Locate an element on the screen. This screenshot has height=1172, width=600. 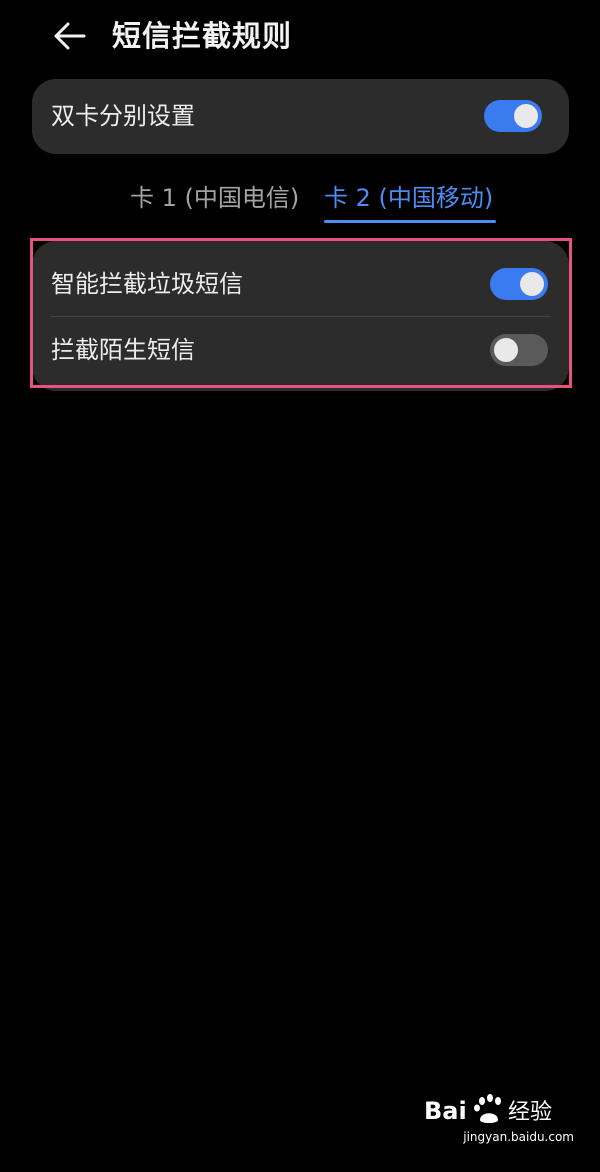
baidu-jingyan-watermark: Bai 经验 jingyan.baidu.com is located at coordinates (499, 1121).